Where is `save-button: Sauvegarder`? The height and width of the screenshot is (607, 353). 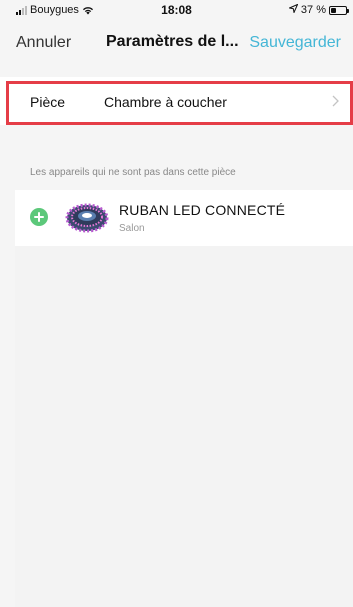
save-button: Sauvegarder is located at coordinates (295, 43).